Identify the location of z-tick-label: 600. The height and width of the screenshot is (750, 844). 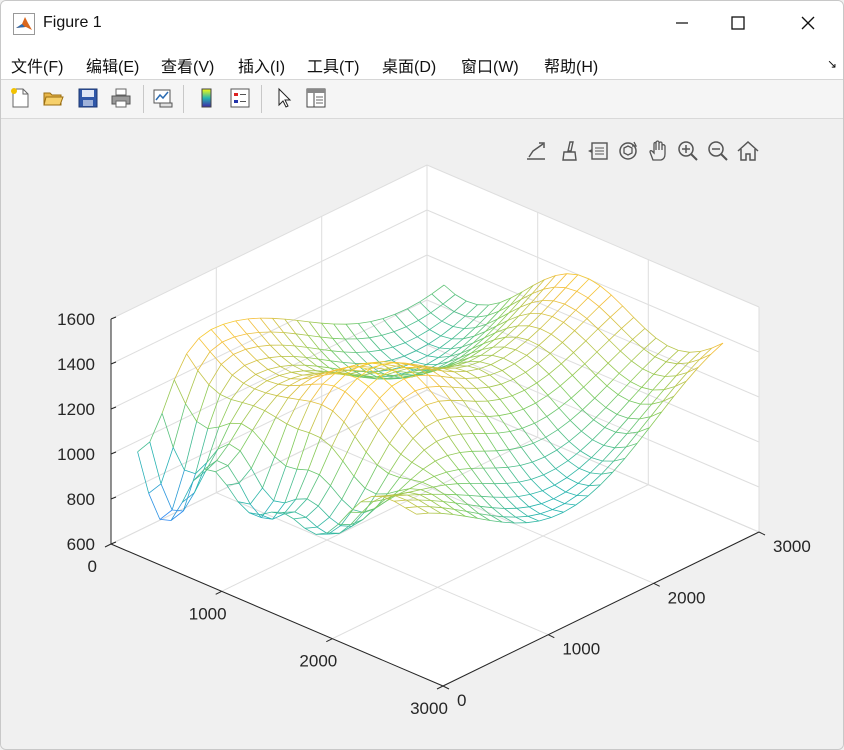
(81, 544).